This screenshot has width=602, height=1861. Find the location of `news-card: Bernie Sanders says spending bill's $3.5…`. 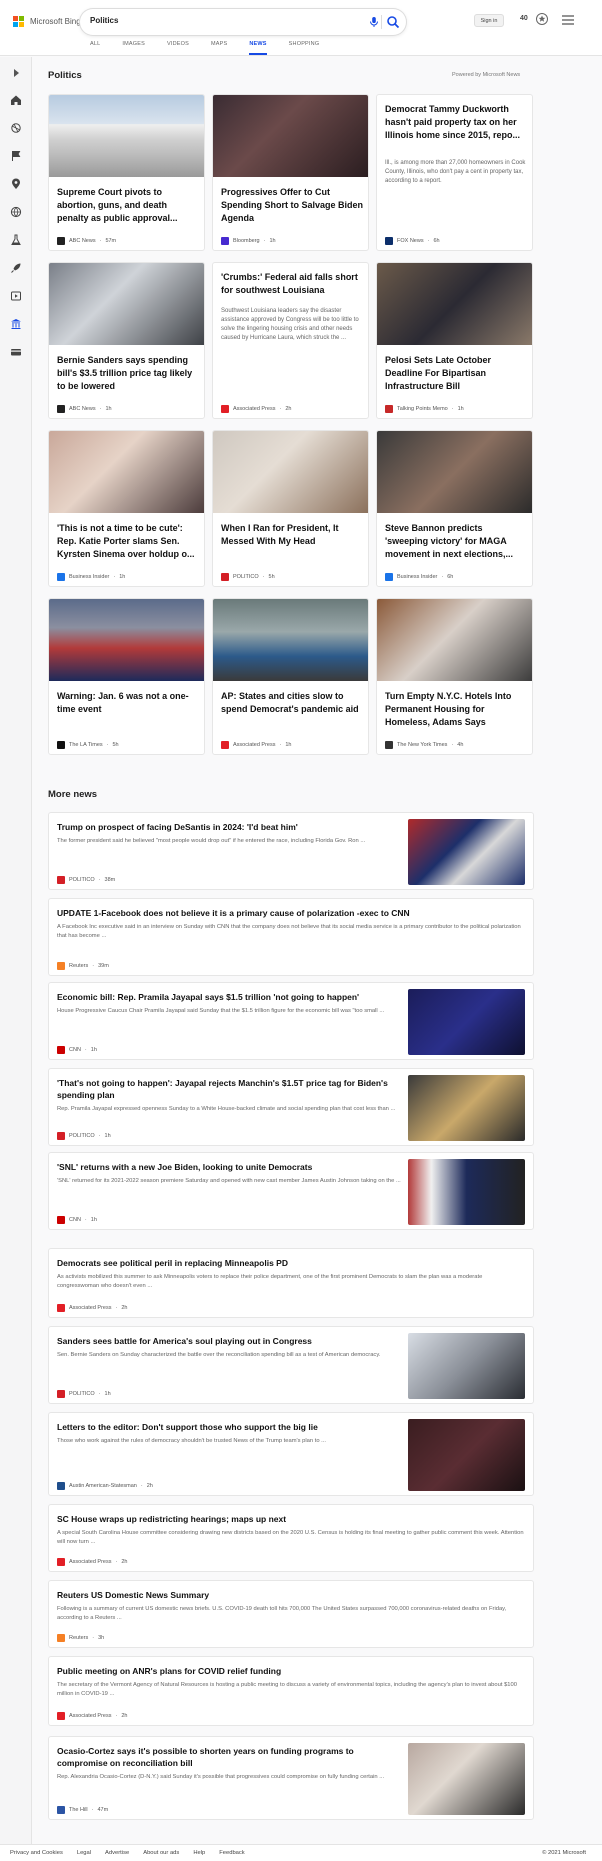

news-card: Bernie Sanders says spending bill's $3.5… is located at coordinates (126, 340).